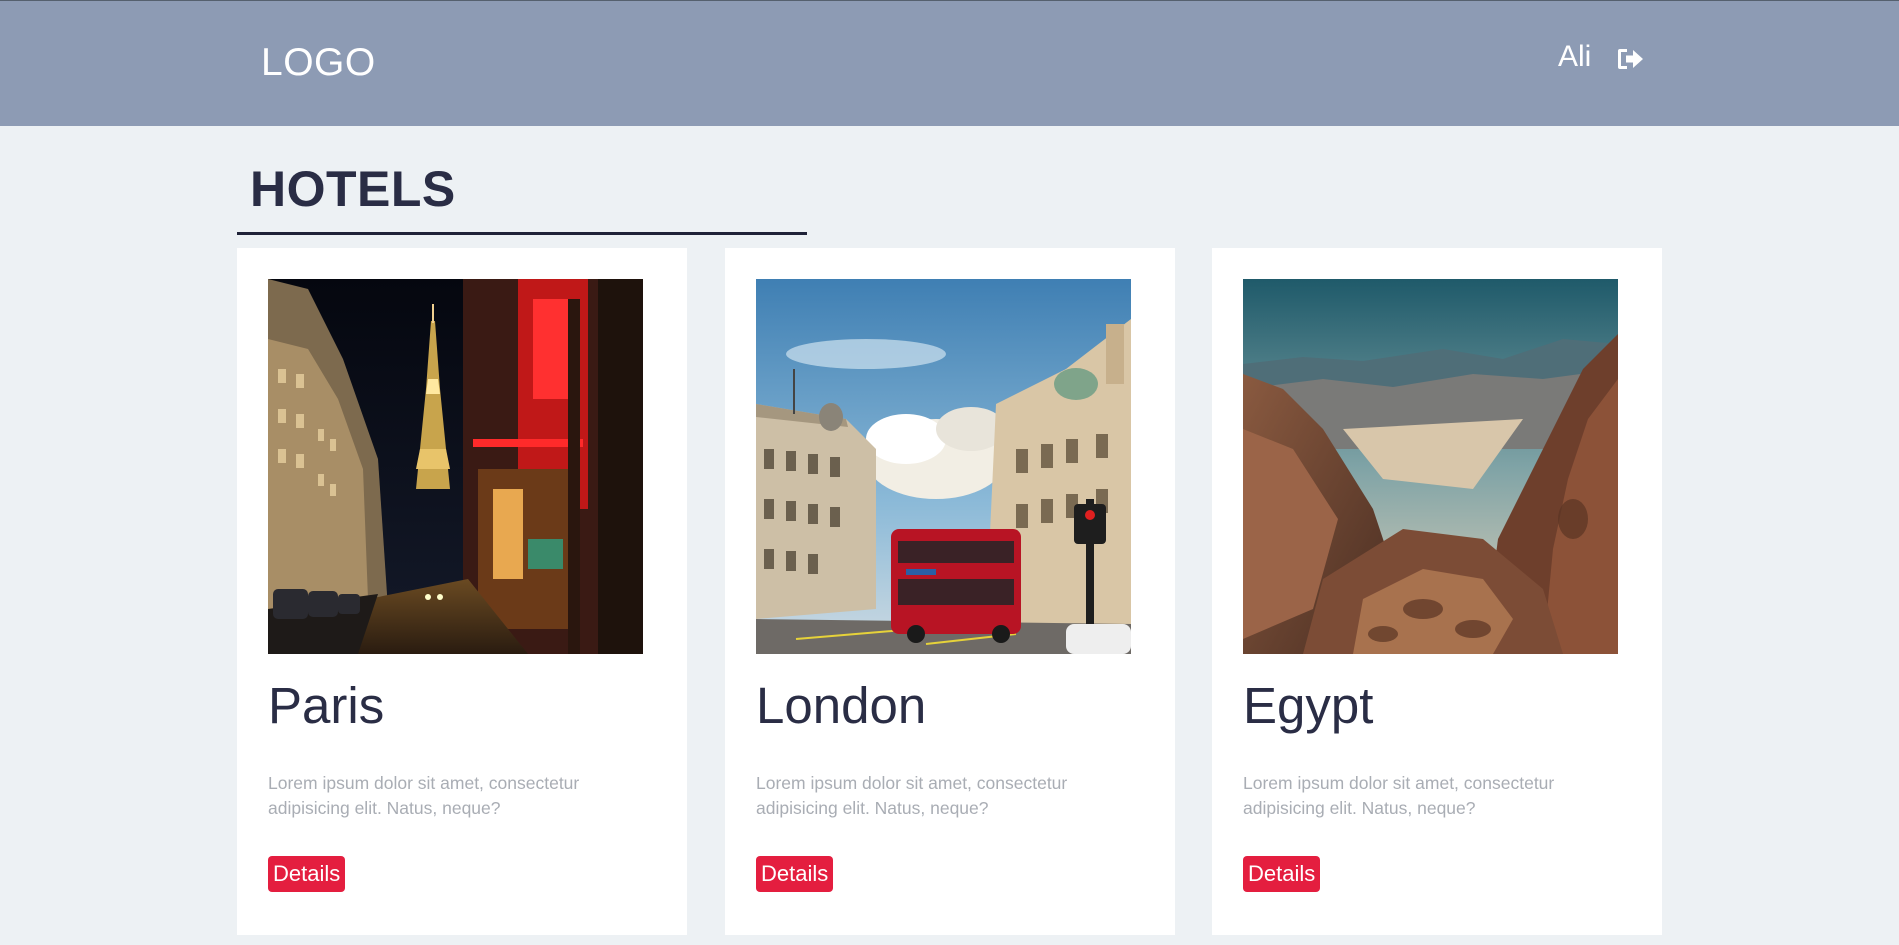  I want to click on paris-photo-image, so click(455, 466).